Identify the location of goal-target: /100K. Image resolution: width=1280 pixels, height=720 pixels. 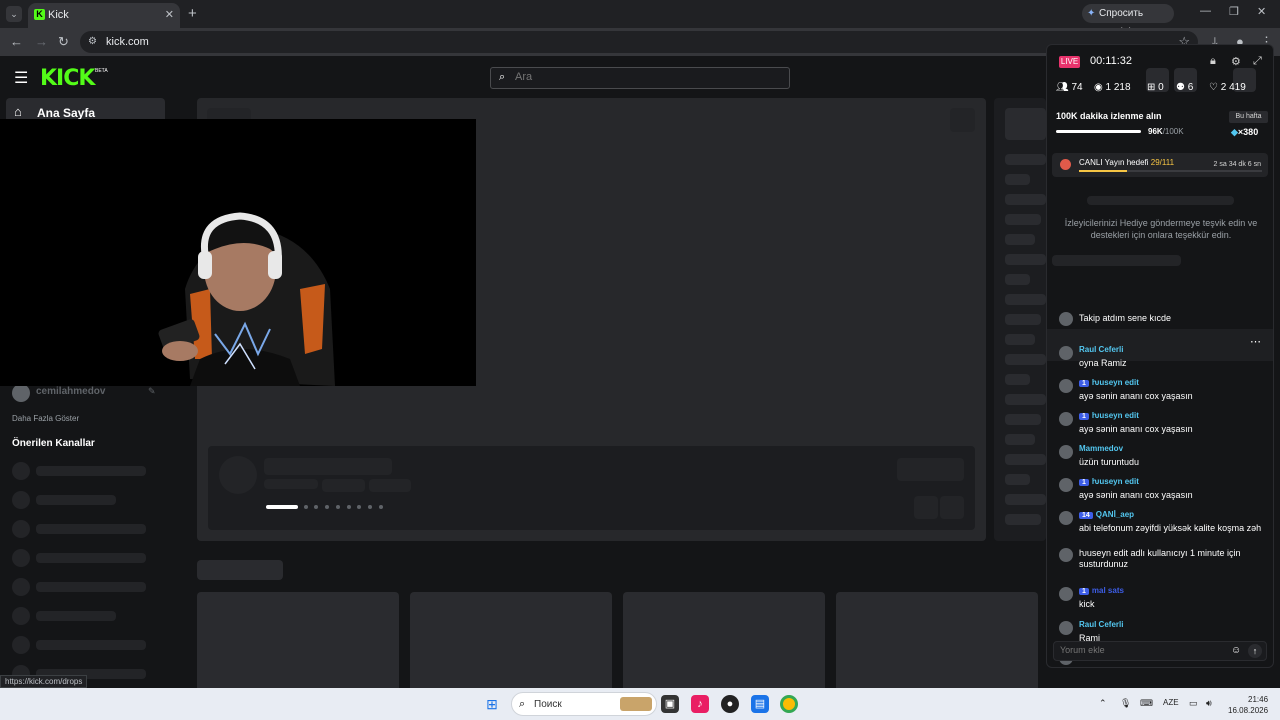
(1173, 131).